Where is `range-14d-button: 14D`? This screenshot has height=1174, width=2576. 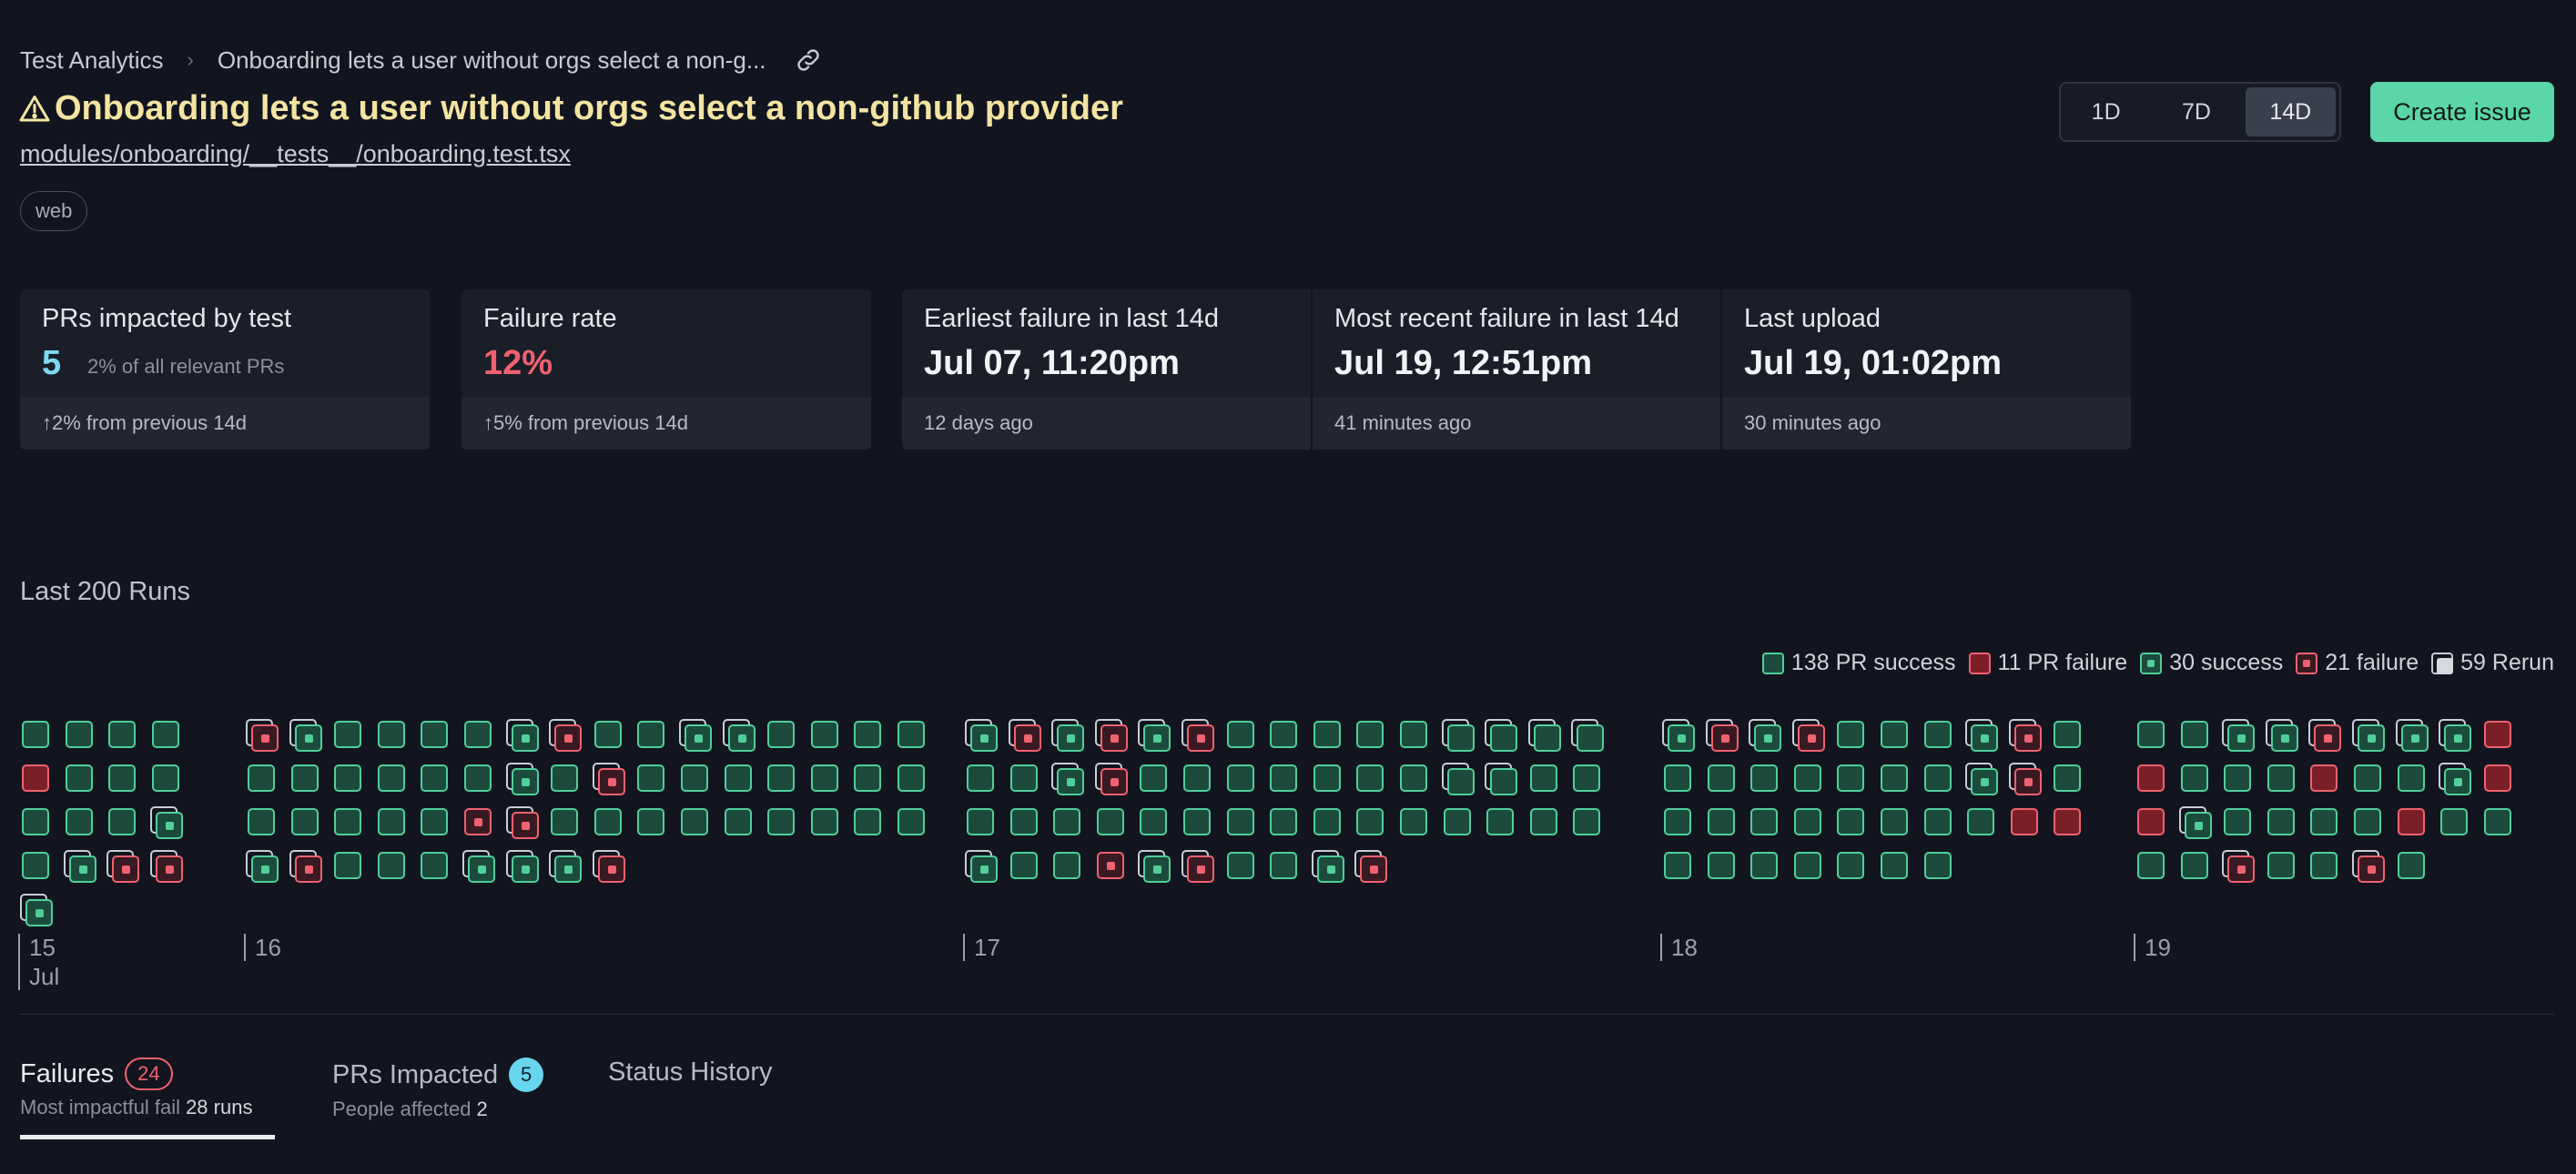 range-14d-button: 14D is located at coordinates (2290, 112).